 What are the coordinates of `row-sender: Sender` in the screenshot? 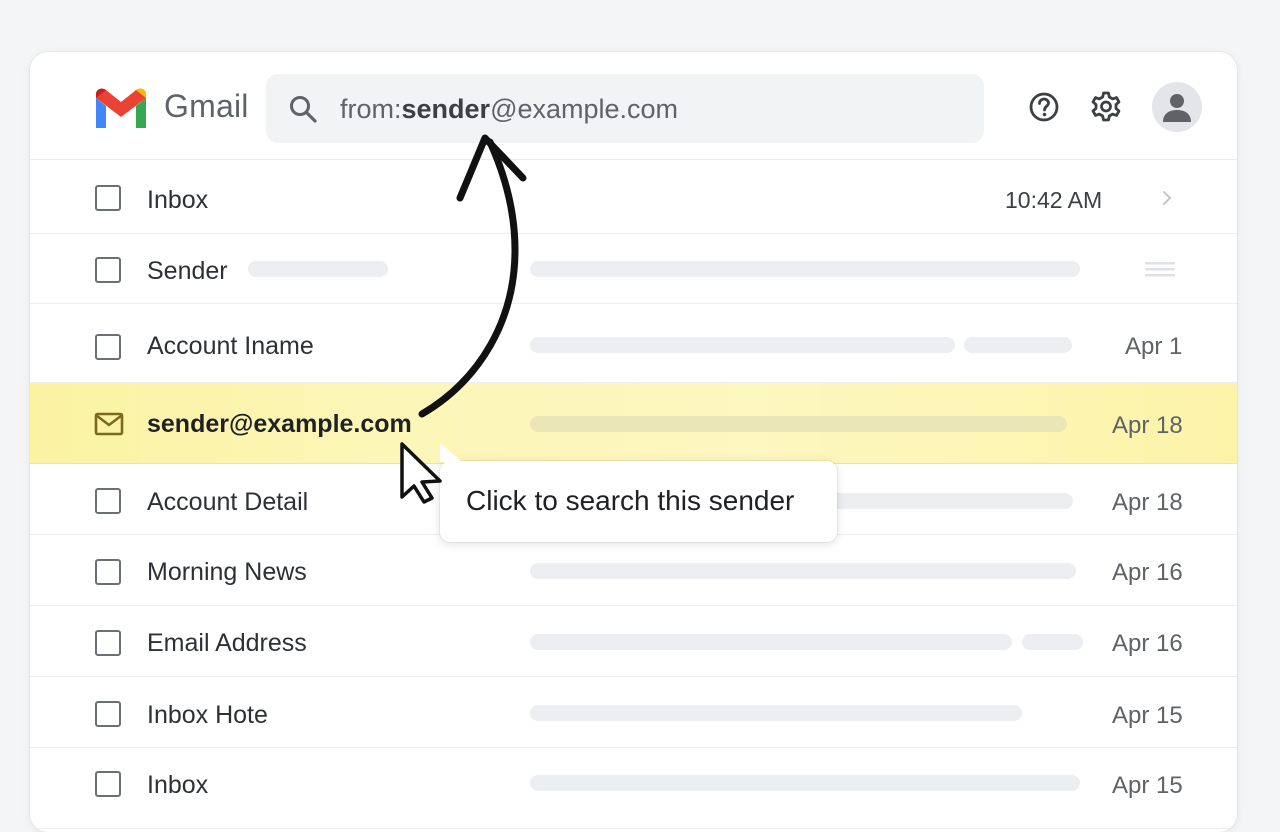 It's located at (187, 271).